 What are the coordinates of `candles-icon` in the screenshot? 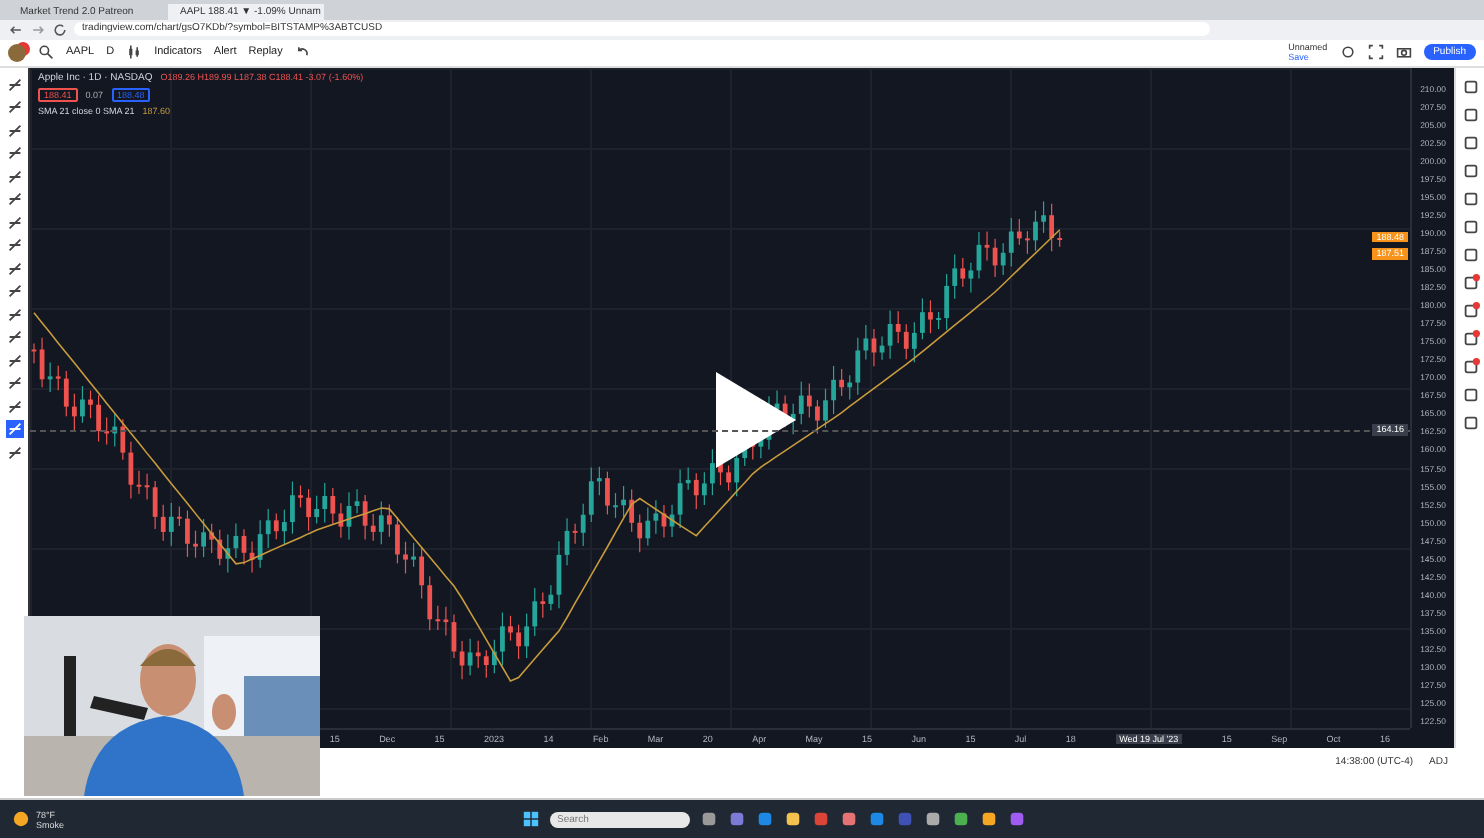 It's located at (134, 52).